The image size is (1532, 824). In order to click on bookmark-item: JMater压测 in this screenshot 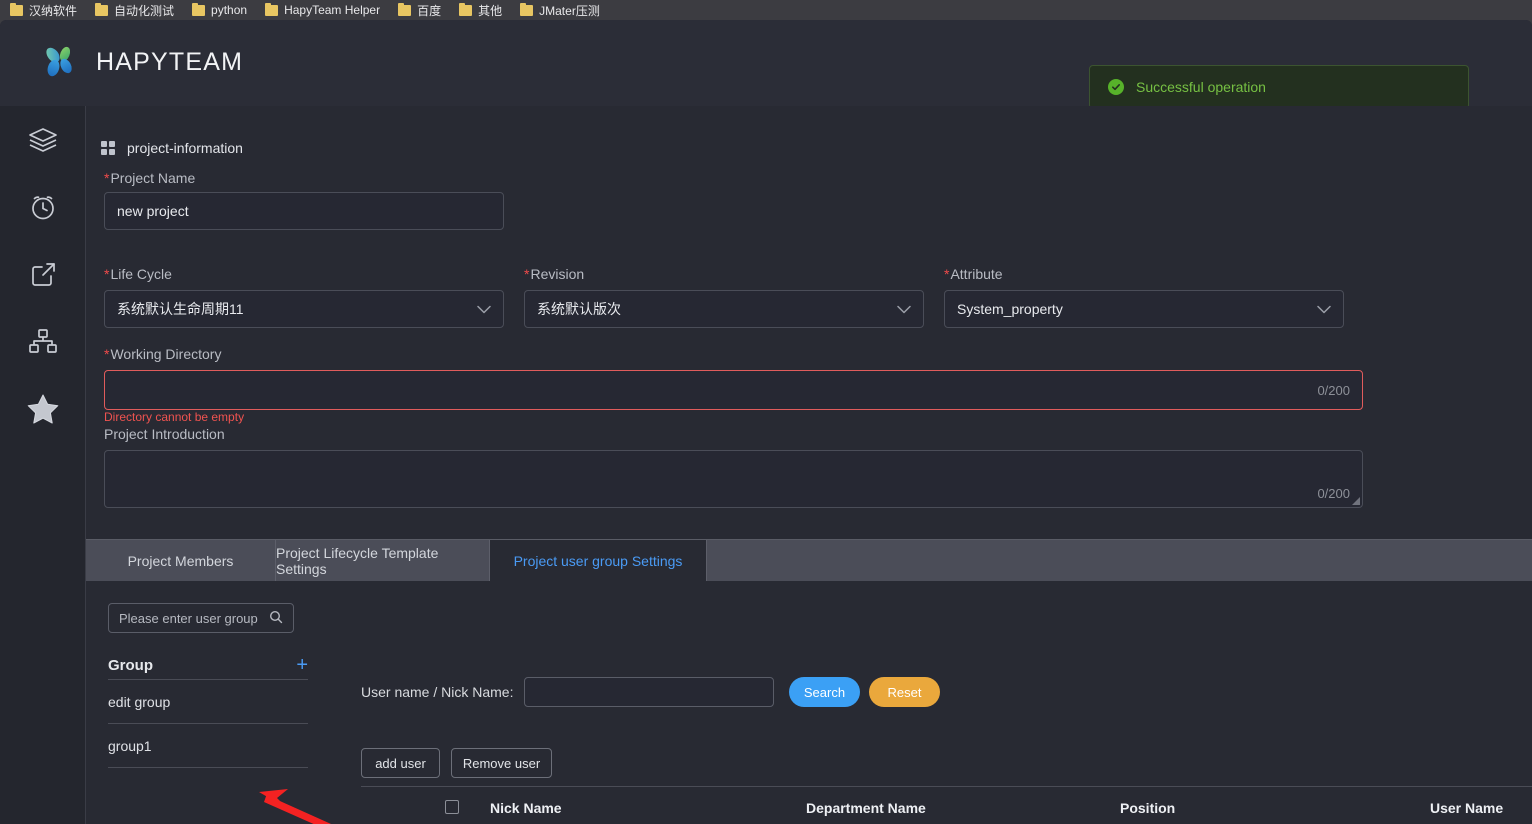, I will do `click(560, 10)`.